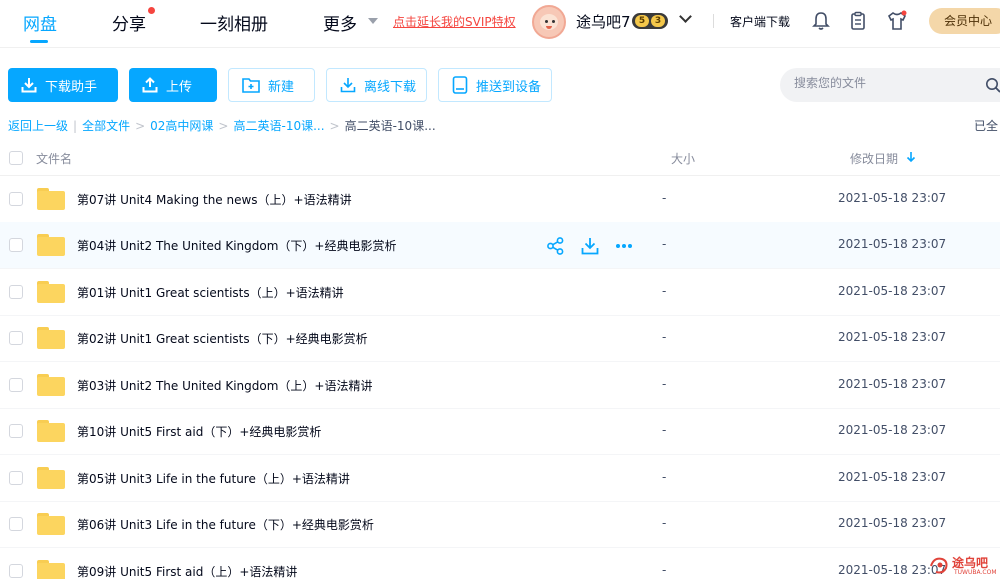 Image resolution: width=1000 pixels, height=579 pixels. Describe the element at coordinates (106, 126) in the screenshot. I see `breadcrumb-all-files: 全部文件` at that location.